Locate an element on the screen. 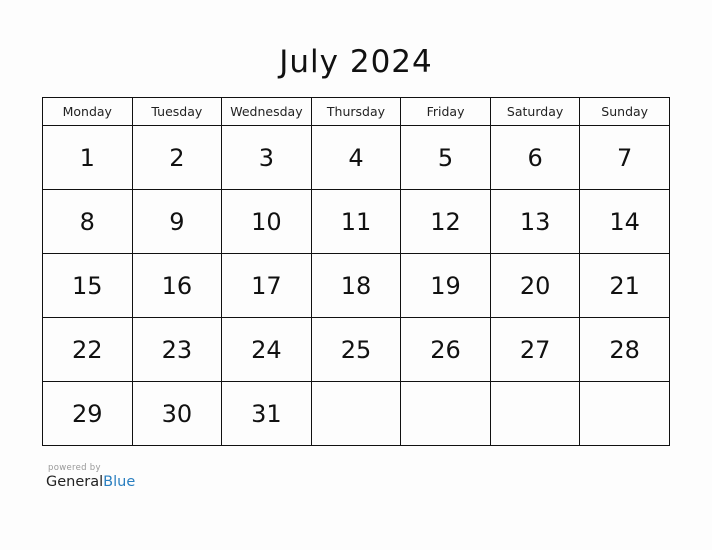 Image resolution: width=712 pixels, height=550 pixels. day-cell: 31 is located at coordinates (266, 413).